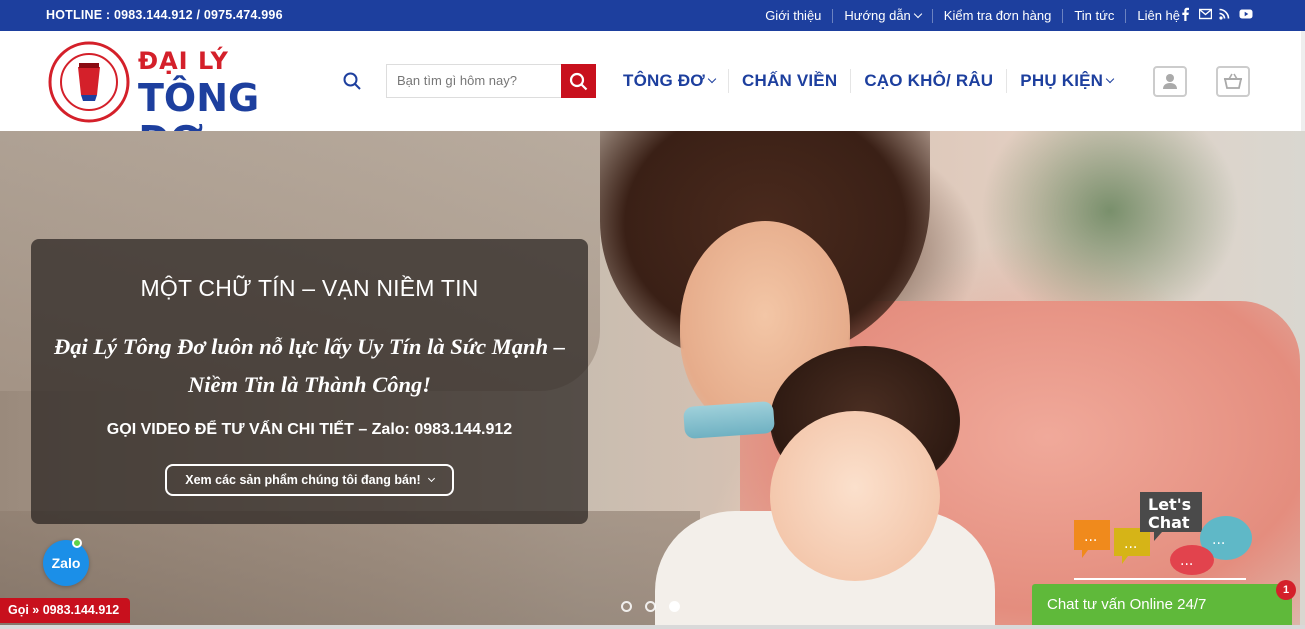 The width and height of the screenshot is (1305, 629). Describe the element at coordinates (1185, 14) in the screenshot. I see `facebook-icon` at that location.